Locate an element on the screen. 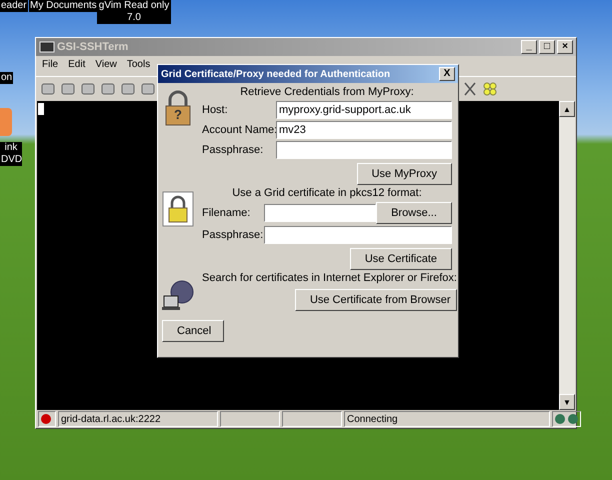 This screenshot has width=612, height=480. use-browser-certificate-button: Use Certificate from Browser is located at coordinates (375, 300).